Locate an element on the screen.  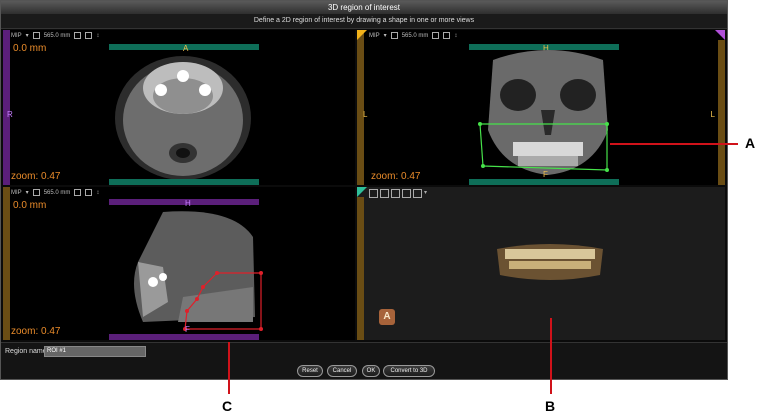
sagittal-bottom-guide is located at coordinates (184, 337).